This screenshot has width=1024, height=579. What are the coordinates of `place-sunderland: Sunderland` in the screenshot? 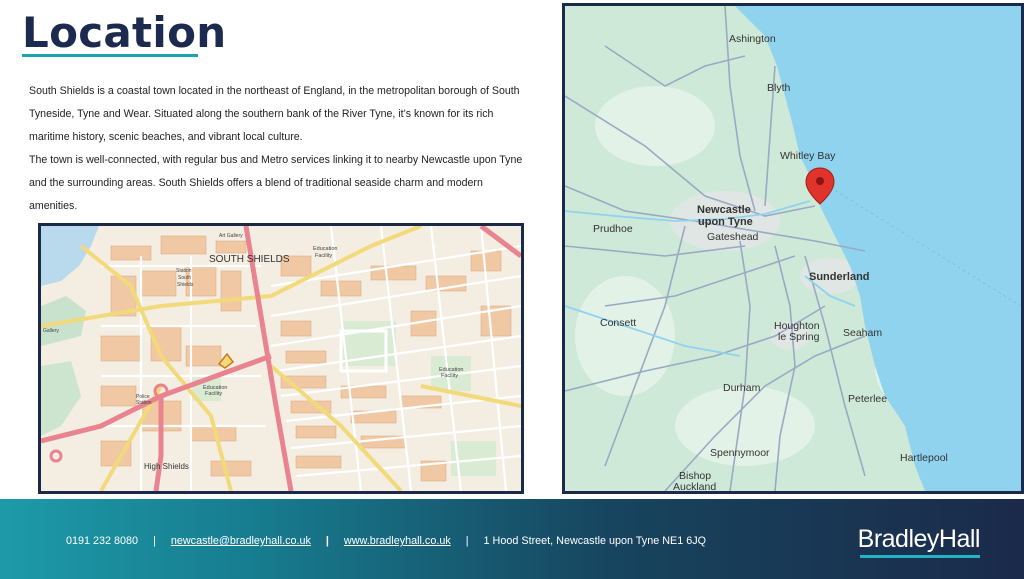 It's located at (839, 277).